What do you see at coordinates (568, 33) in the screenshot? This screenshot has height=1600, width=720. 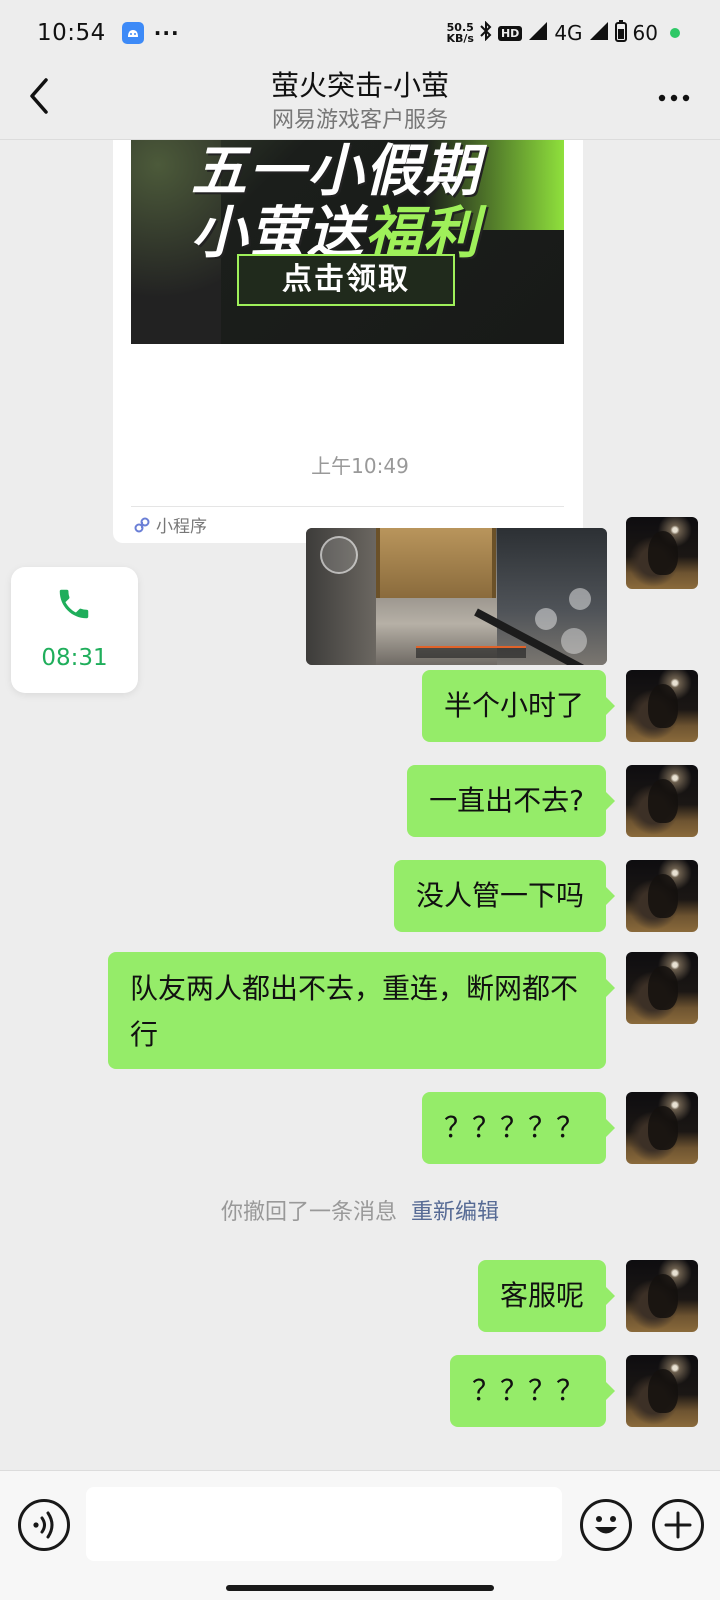 I see `network-type: 4G` at bounding box center [568, 33].